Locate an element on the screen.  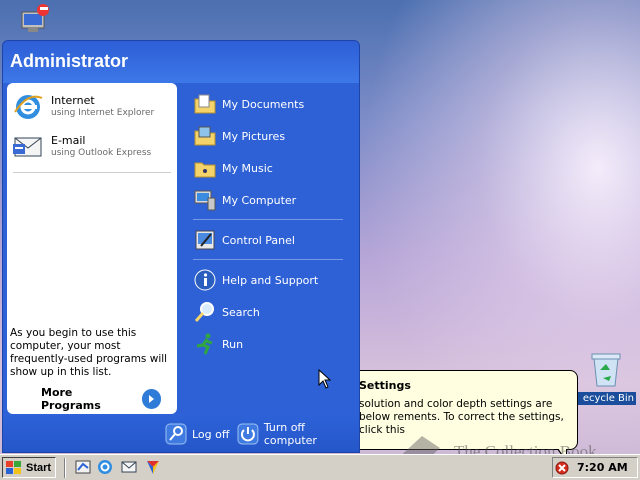
quick-launch-outlook is located at coordinates (129, 467).